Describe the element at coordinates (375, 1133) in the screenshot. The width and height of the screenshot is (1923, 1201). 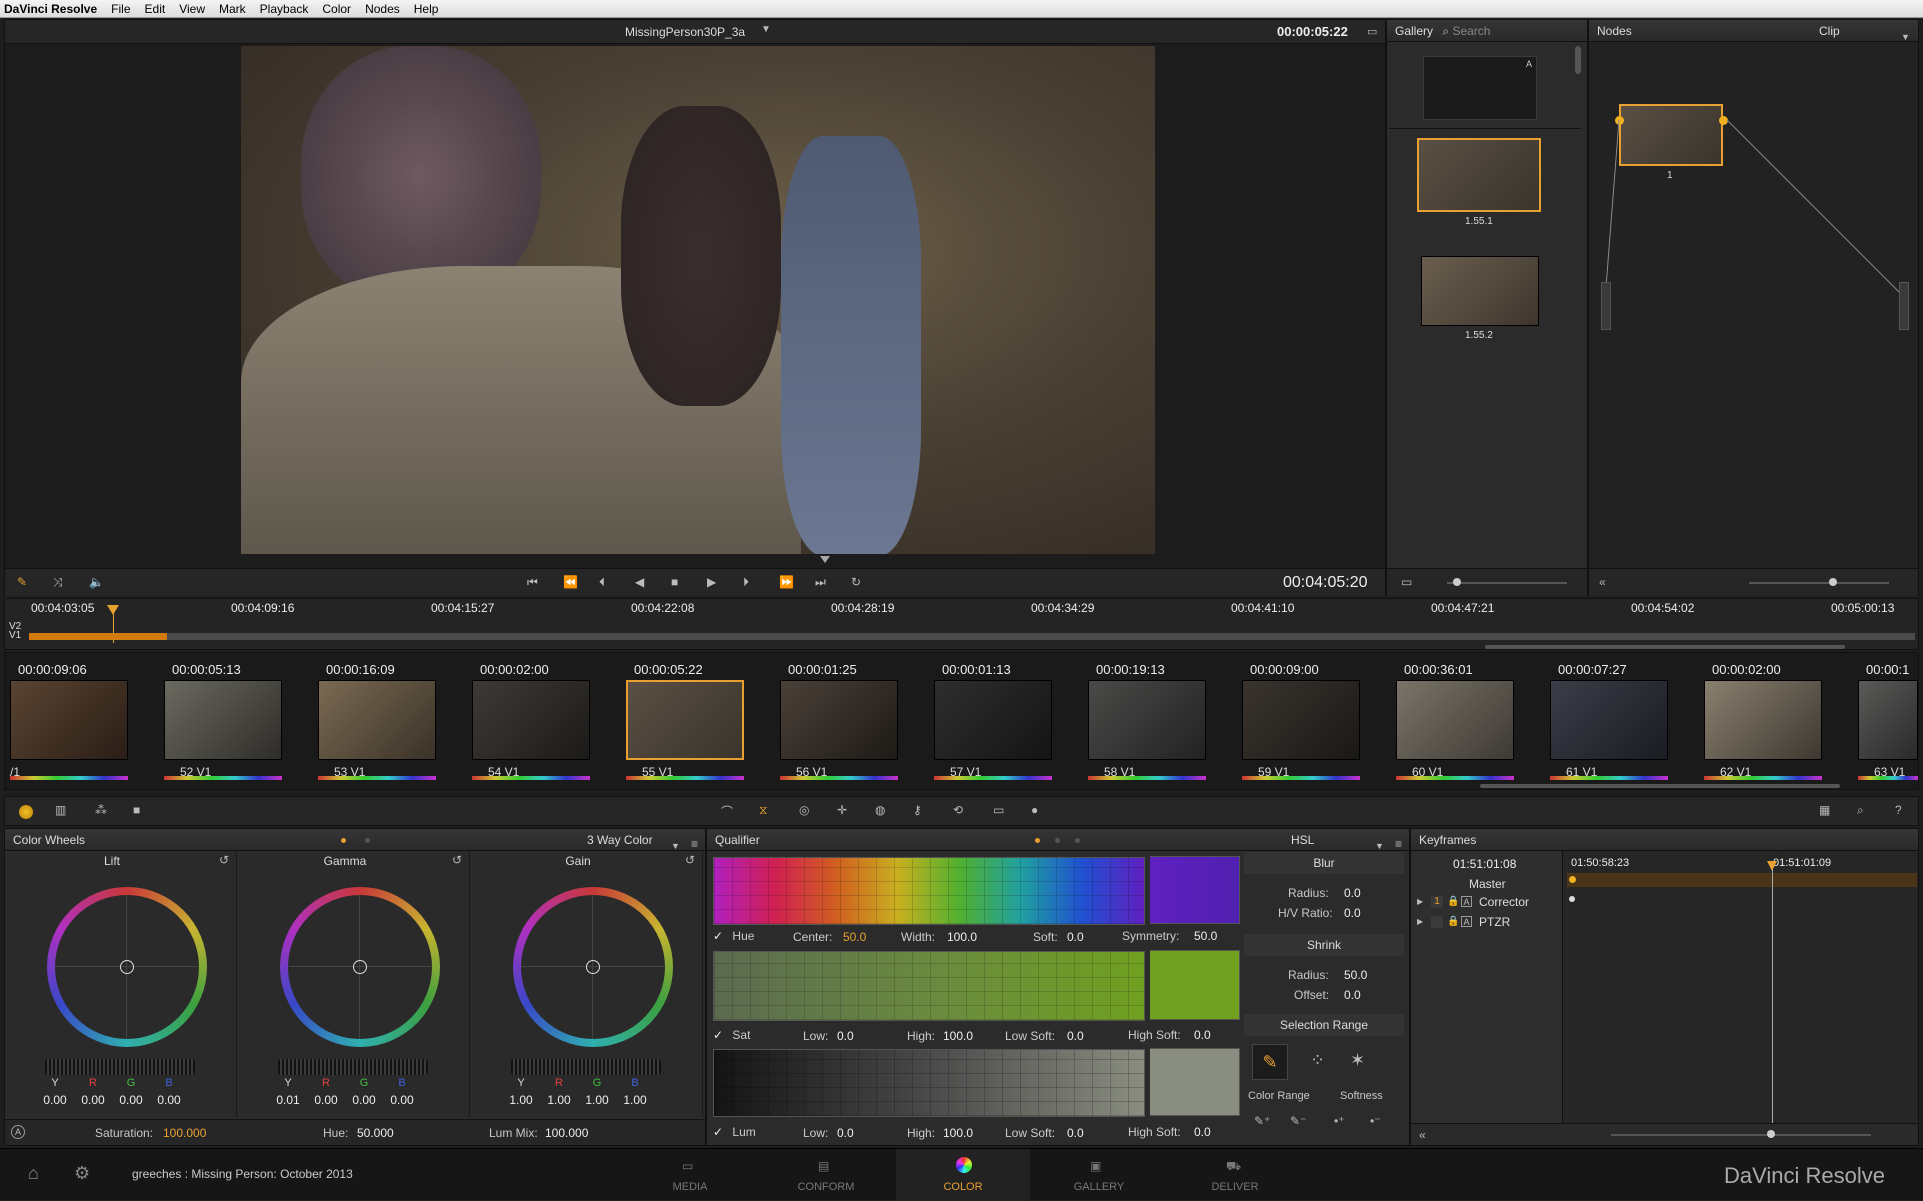
I see `hue-value: 50.000` at that location.